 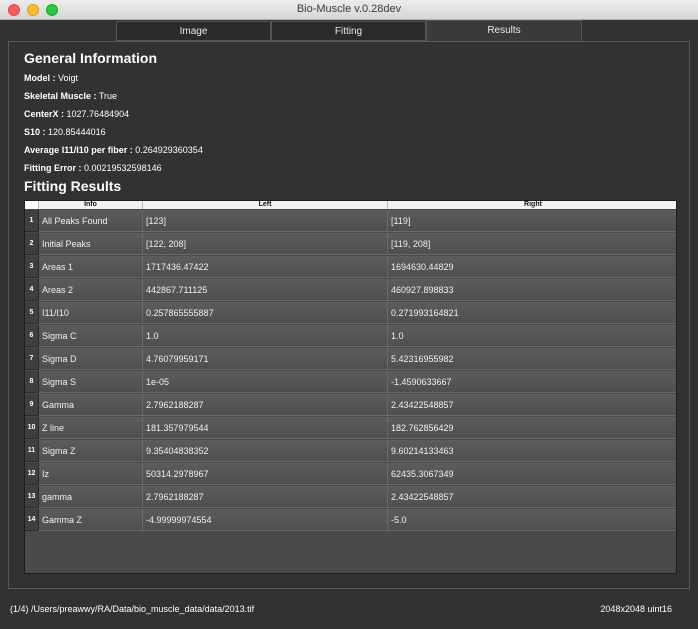 I want to click on table-row: 3 Areas 1 1717436.47422 1694630.44829, so click(x=350, y=267).